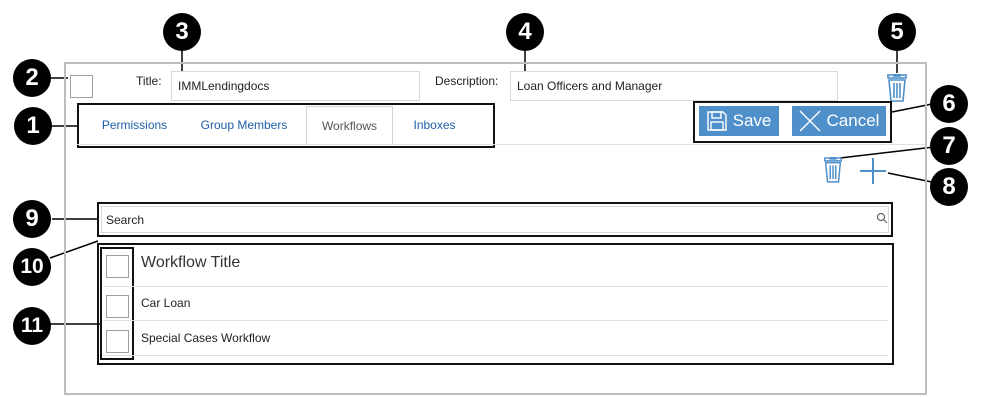  What do you see at coordinates (149, 81) in the screenshot?
I see `title-label: Title:` at bounding box center [149, 81].